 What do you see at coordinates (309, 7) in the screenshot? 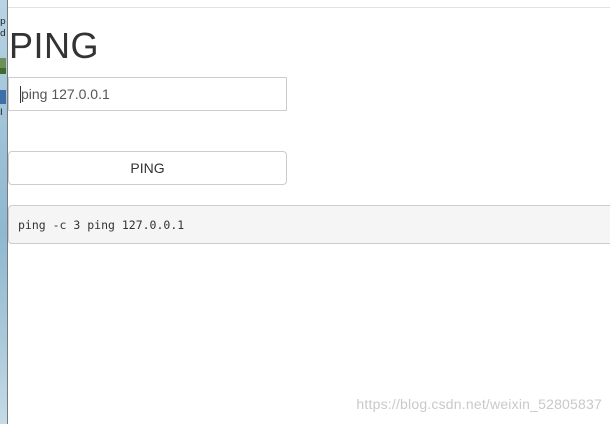
I see `top-divider` at bounding box center [309, 7].